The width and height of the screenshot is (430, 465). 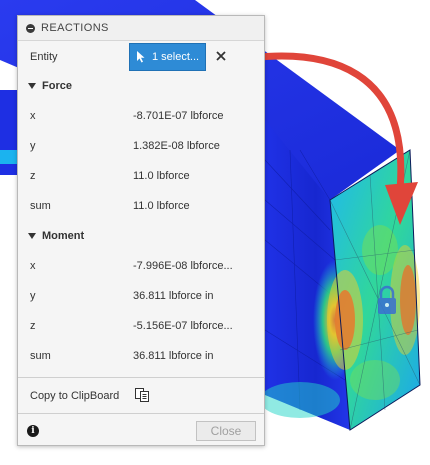 What do you see at coordinates (75, 396) in the screenshot?
I see `copy-label: Copy to ClipBoard` at bounding box center [75, 396].